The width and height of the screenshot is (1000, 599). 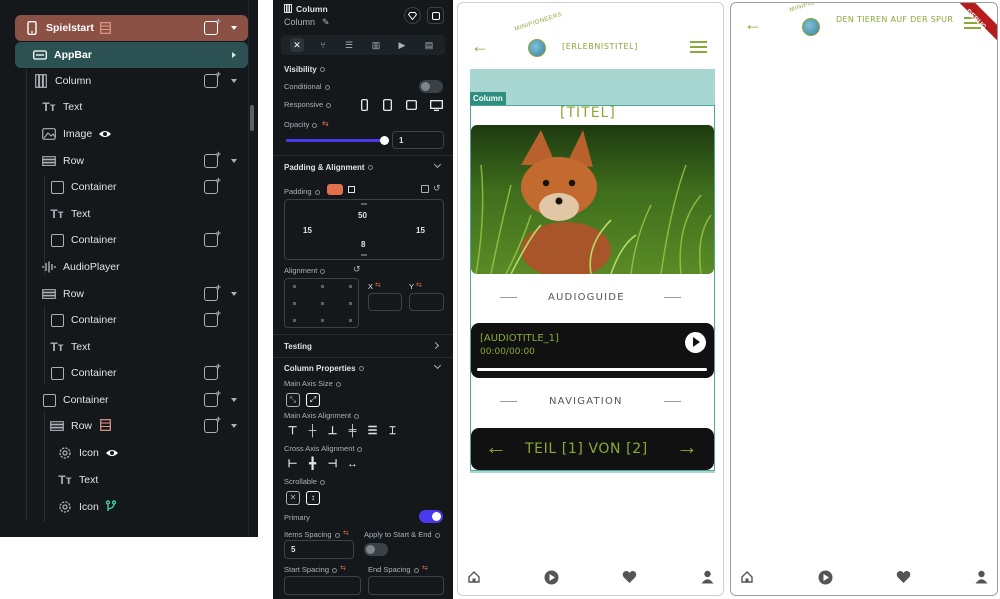 I want to click on chevron-right-icon, so click(x=234, y=55).